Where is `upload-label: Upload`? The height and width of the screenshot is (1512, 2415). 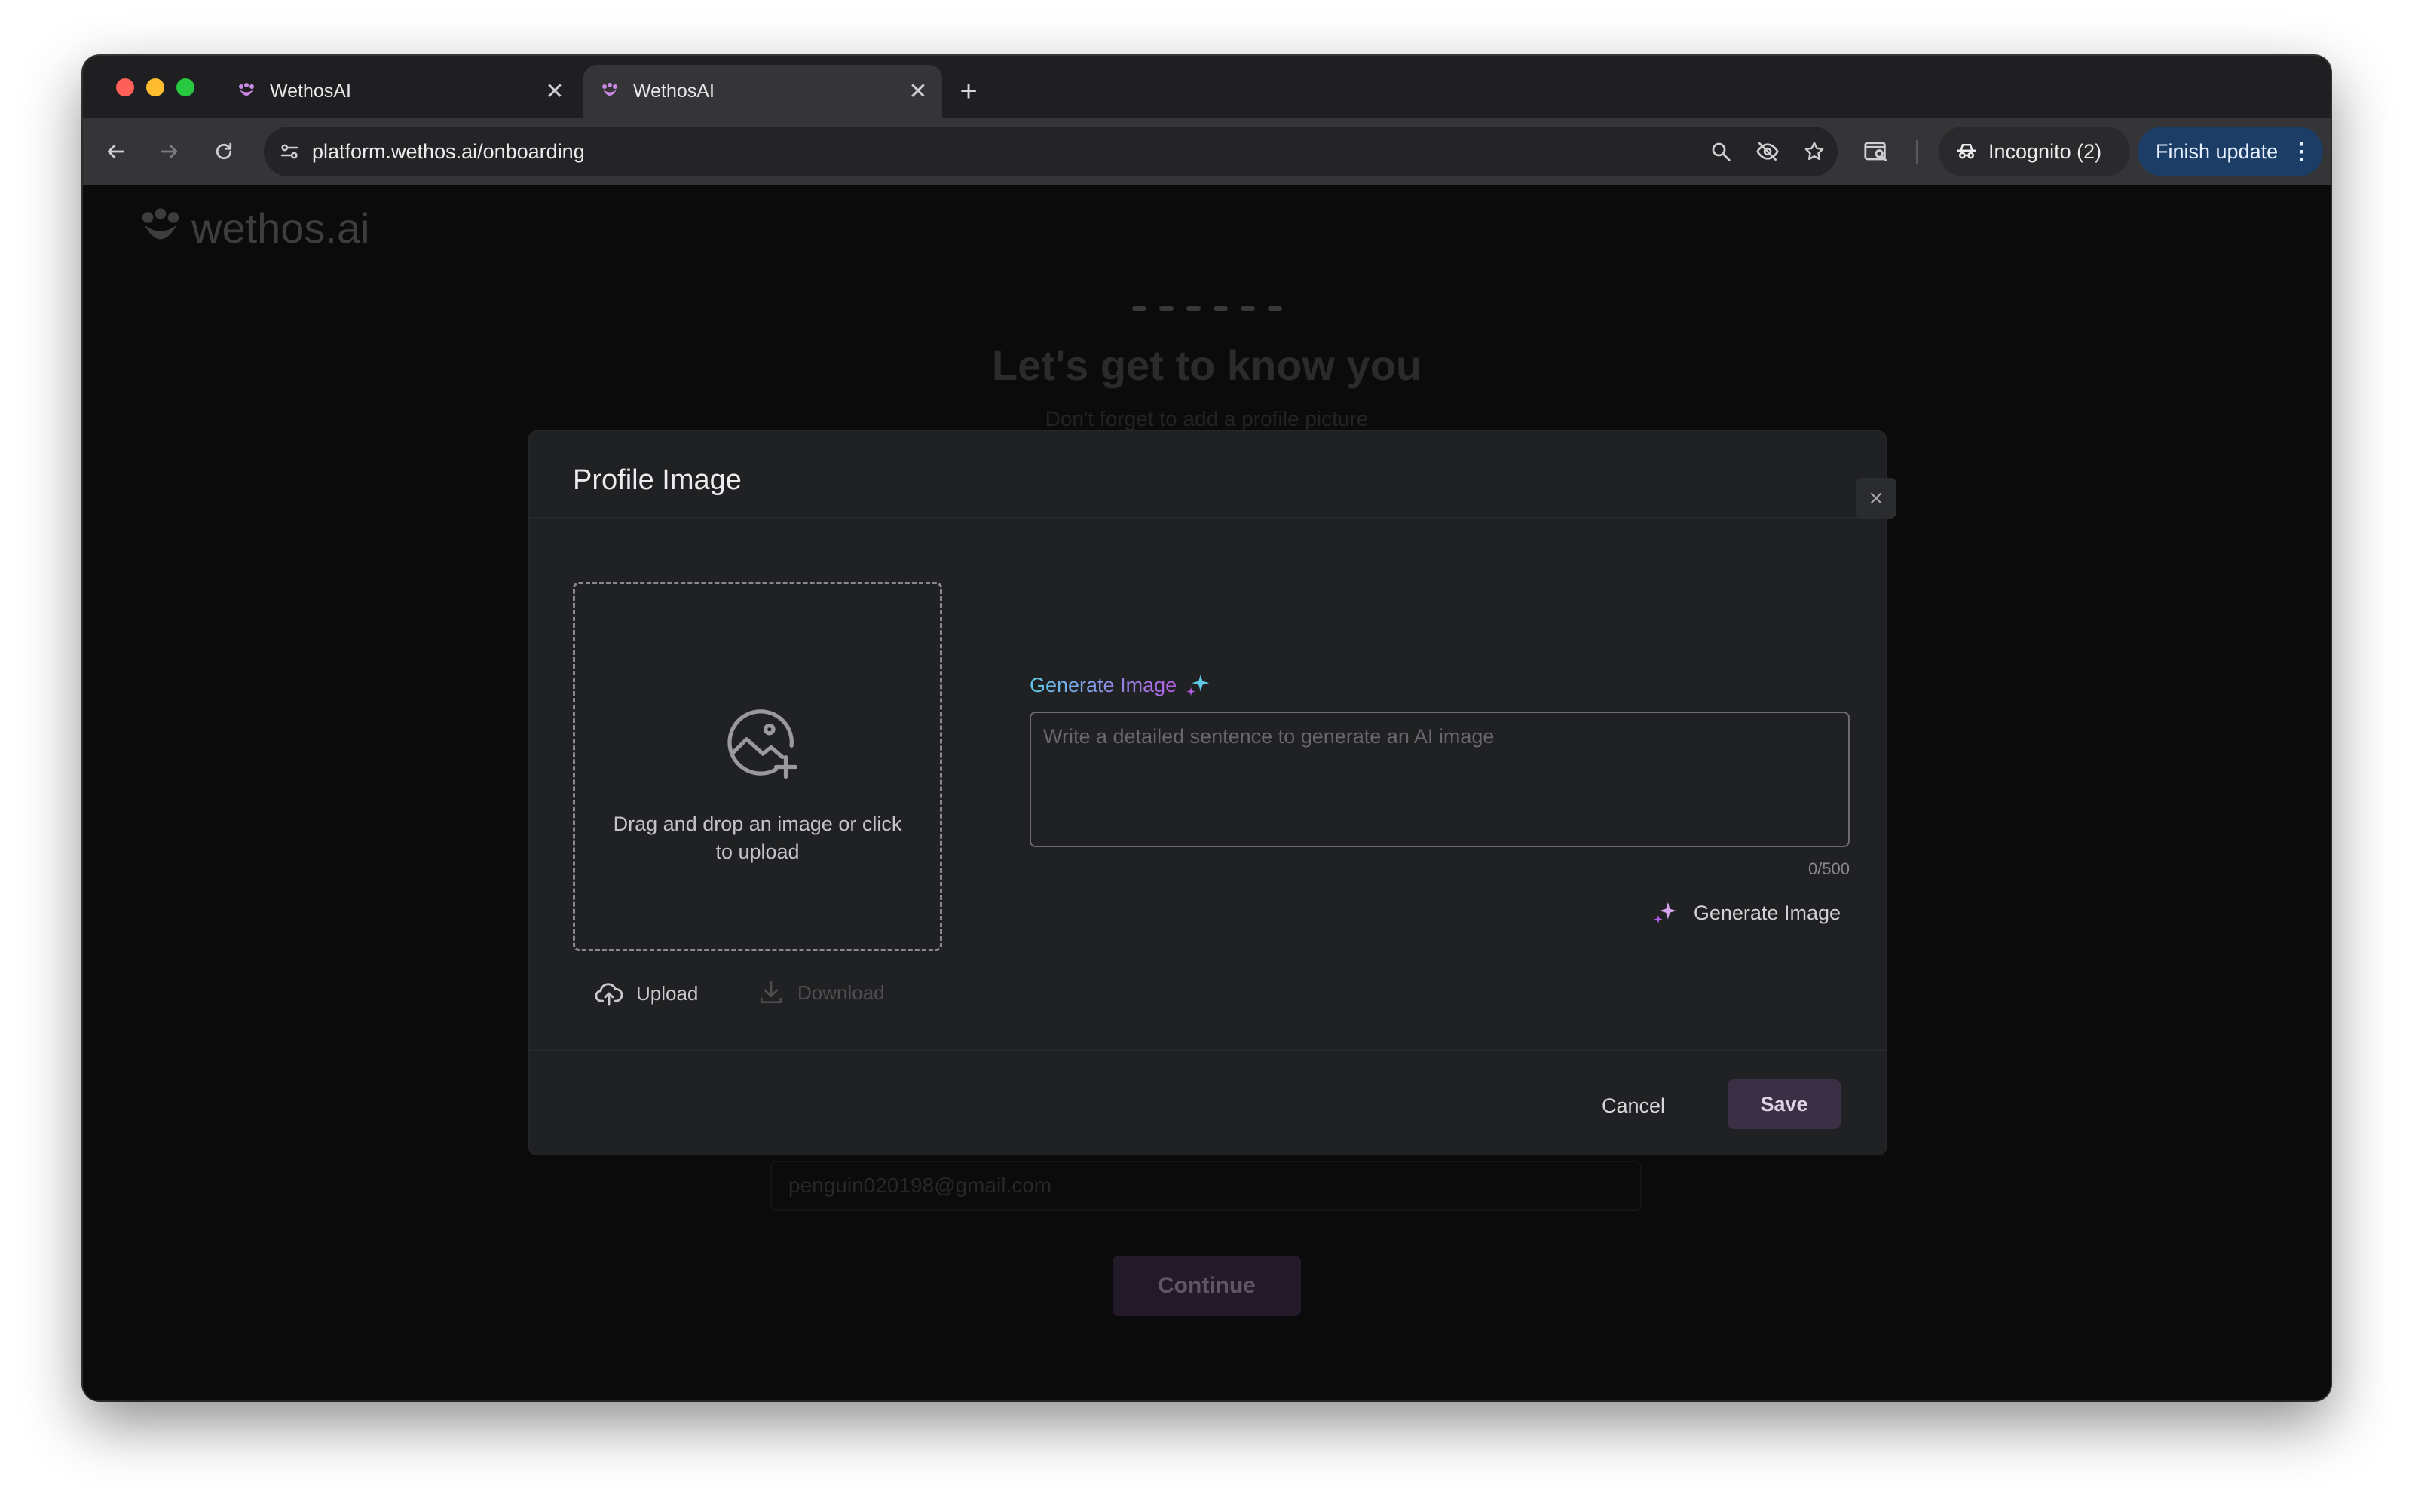 upload-label: Upload is located at coordinates (667, 993).